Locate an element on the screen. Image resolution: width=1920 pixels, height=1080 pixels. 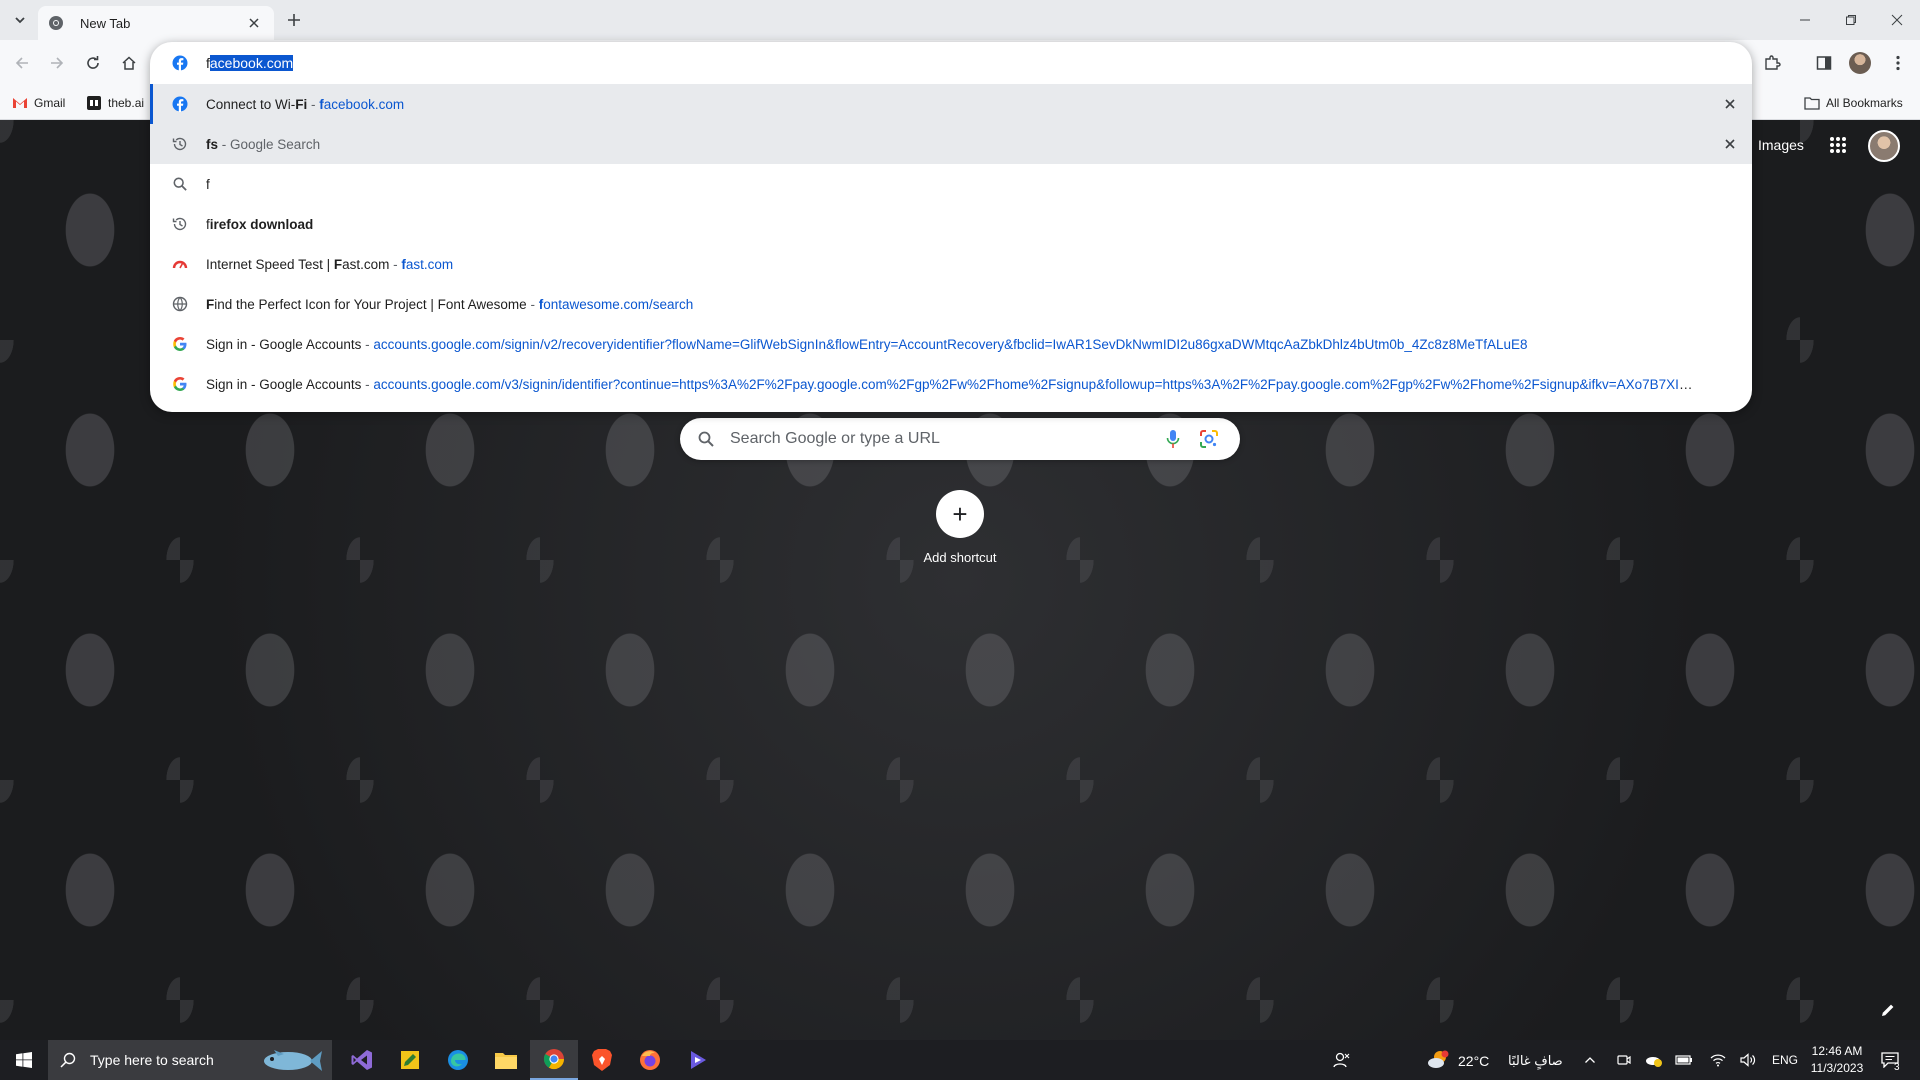
chrome-icon is located at coordinates (56, 23).